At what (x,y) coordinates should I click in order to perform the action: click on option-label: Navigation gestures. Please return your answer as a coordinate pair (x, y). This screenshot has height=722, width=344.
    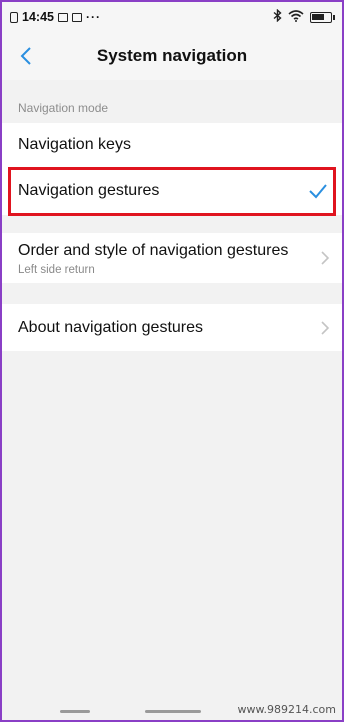
    Looking at the image, I should click on (89, 190).